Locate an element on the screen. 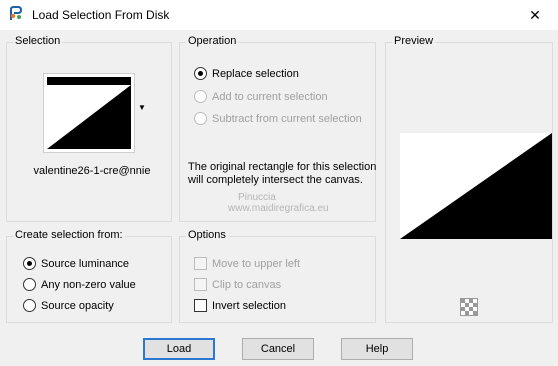 The image size is (558, 366). selection-group-label: Selection is located at coordinates (38, 41).